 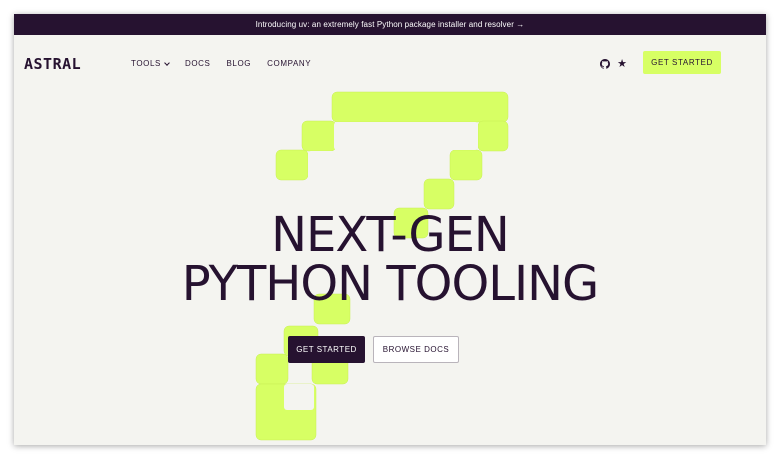 I want to click on nav-item-label: COMPANY, so click(x=289, y=63).